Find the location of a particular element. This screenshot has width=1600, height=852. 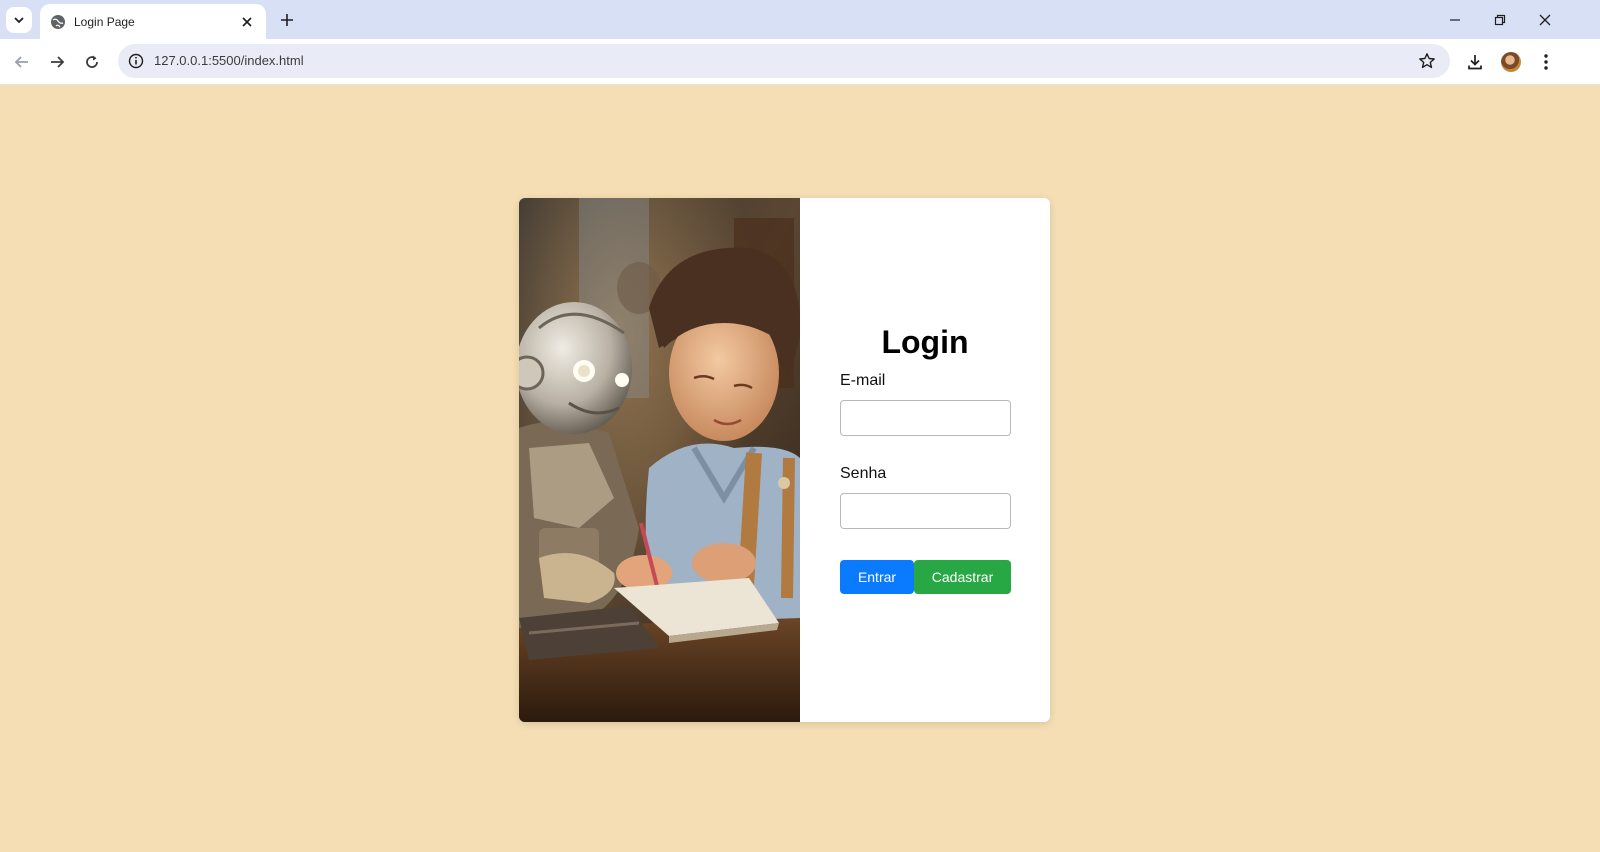

arrow-left-icon is located at coordinates (21, 62).